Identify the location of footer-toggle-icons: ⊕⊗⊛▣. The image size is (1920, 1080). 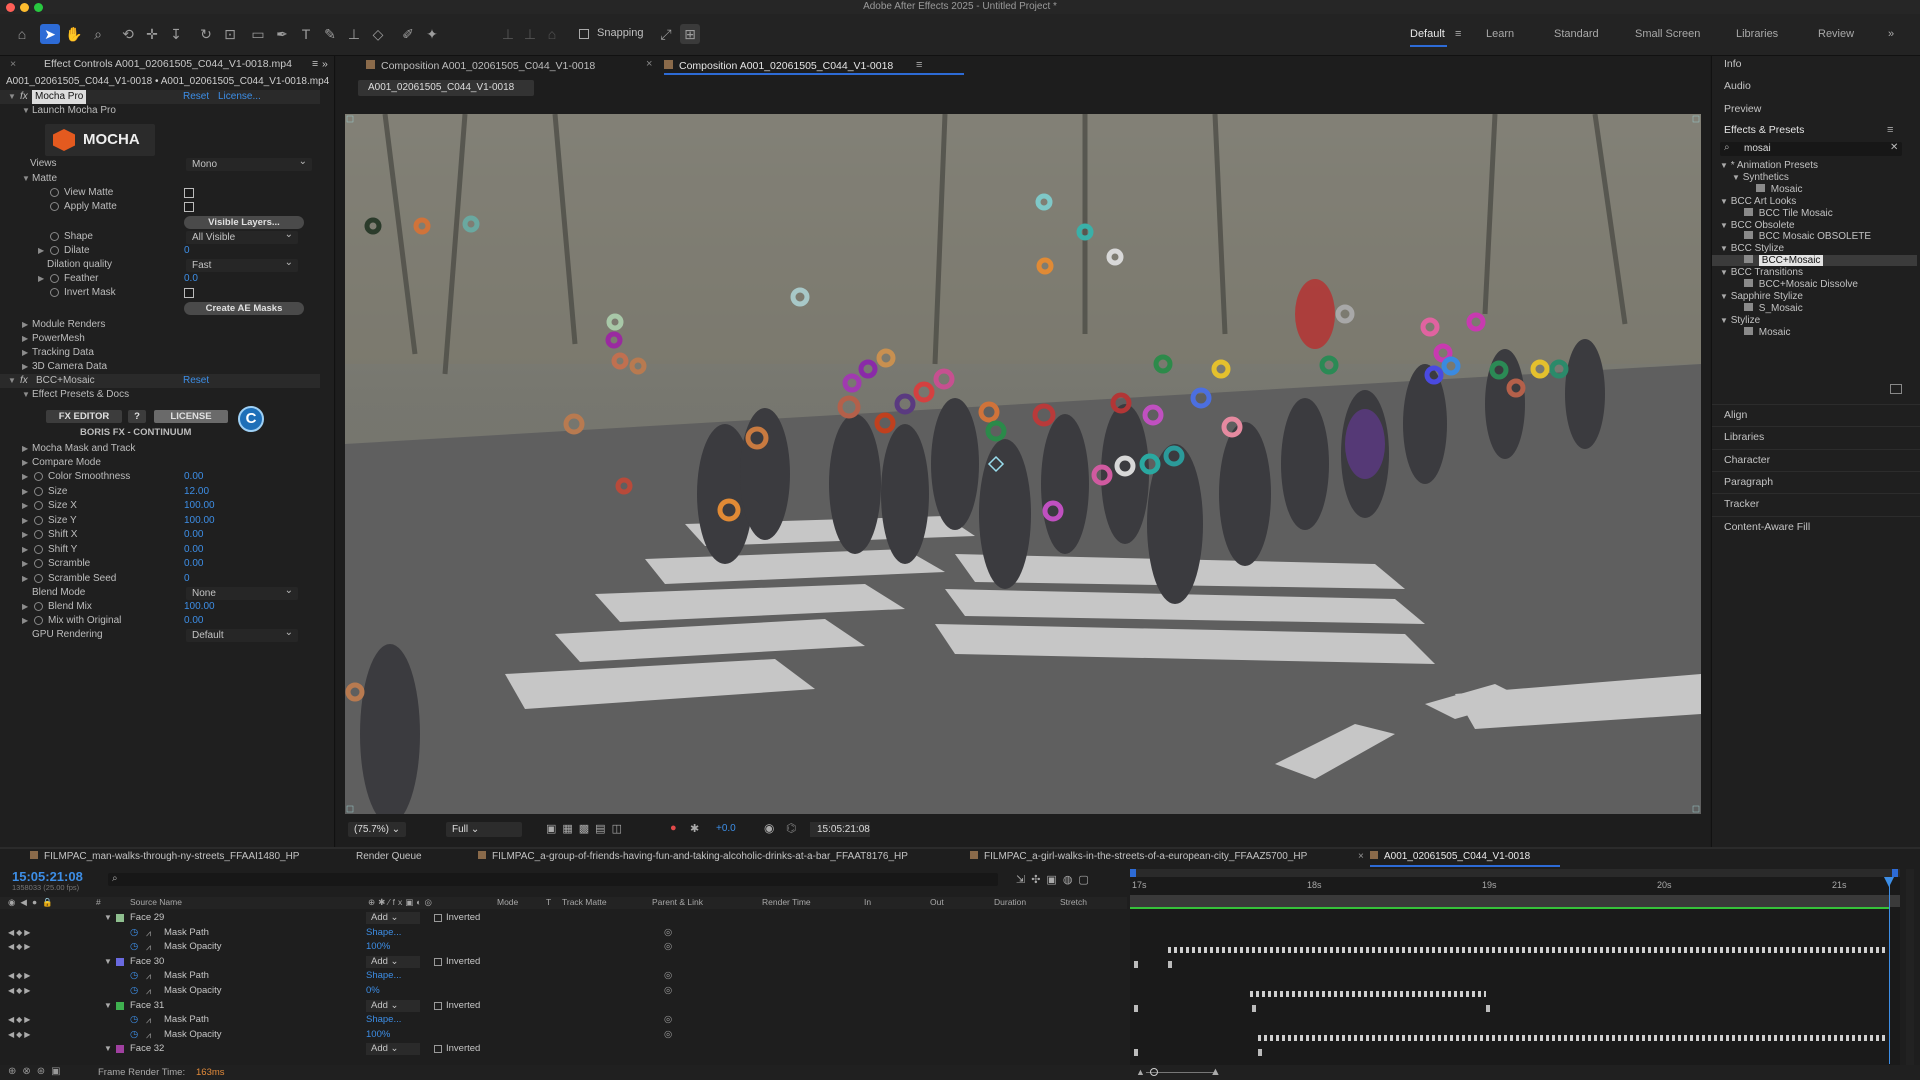
(37, 1071).